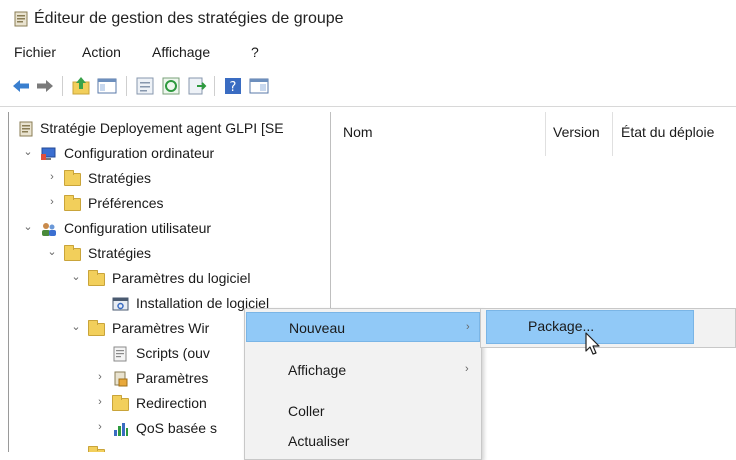  Describe the element at coordinates (49, 229) in the screenshot. I see `user-config-icon` at that location.